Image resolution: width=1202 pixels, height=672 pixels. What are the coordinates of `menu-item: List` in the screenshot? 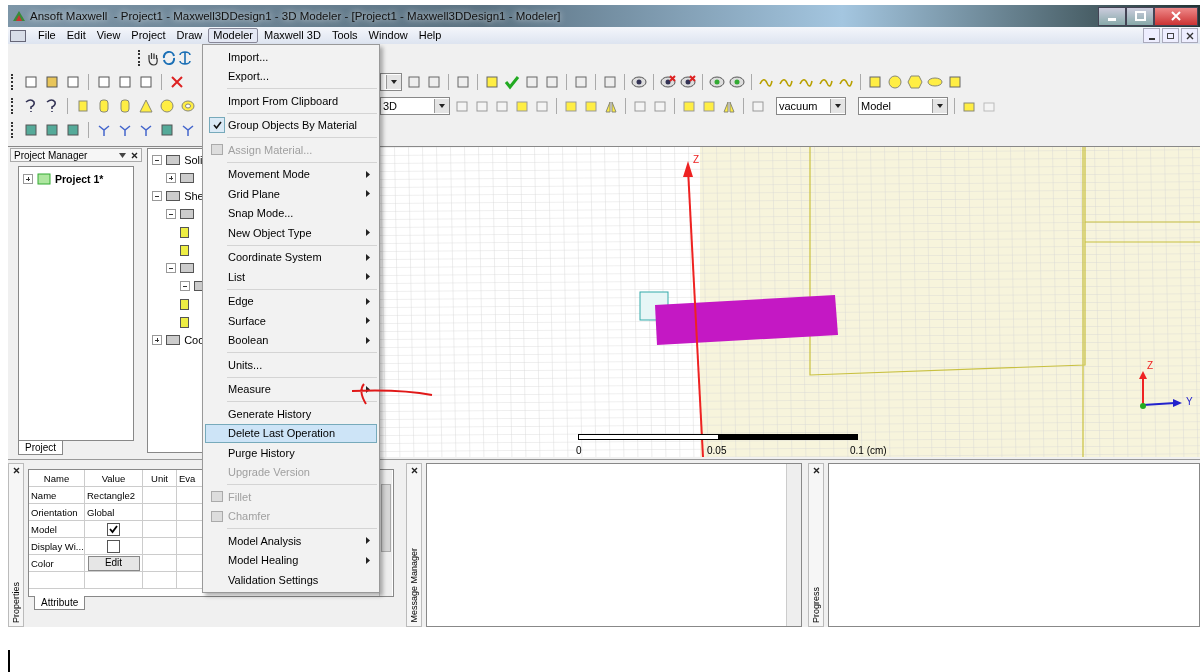 It's located at (291, 277).